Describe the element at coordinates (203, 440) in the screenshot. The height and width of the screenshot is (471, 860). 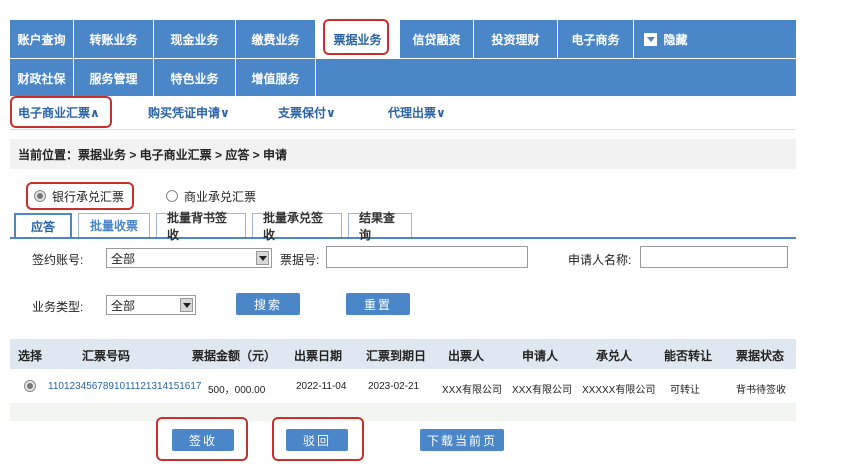
I see `sign-button: 签收` at that location.